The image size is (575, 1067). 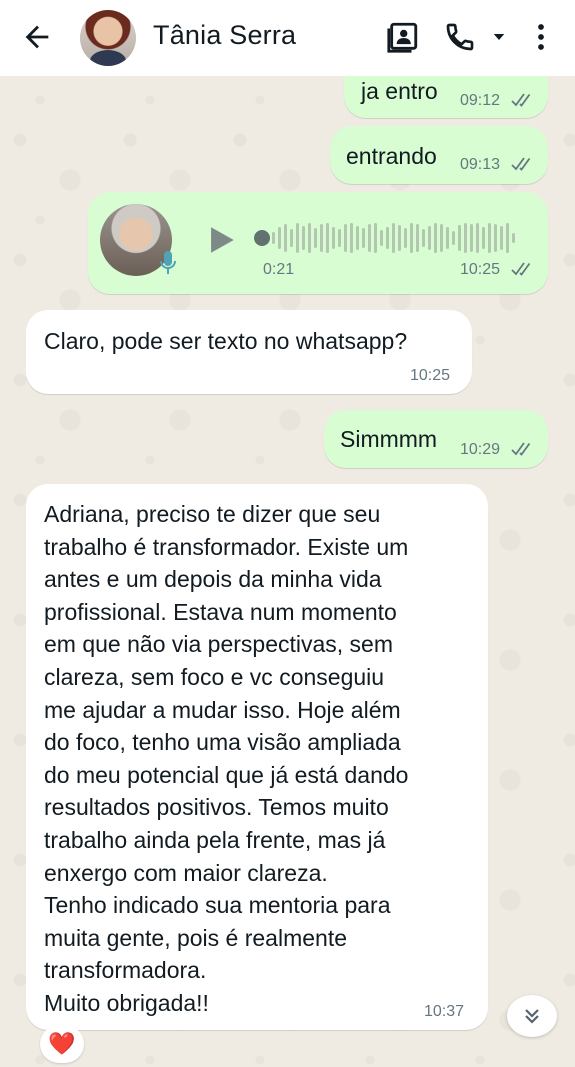 I want to click on message-line: Muito obrigada!!, so click(x=126, y=1002).